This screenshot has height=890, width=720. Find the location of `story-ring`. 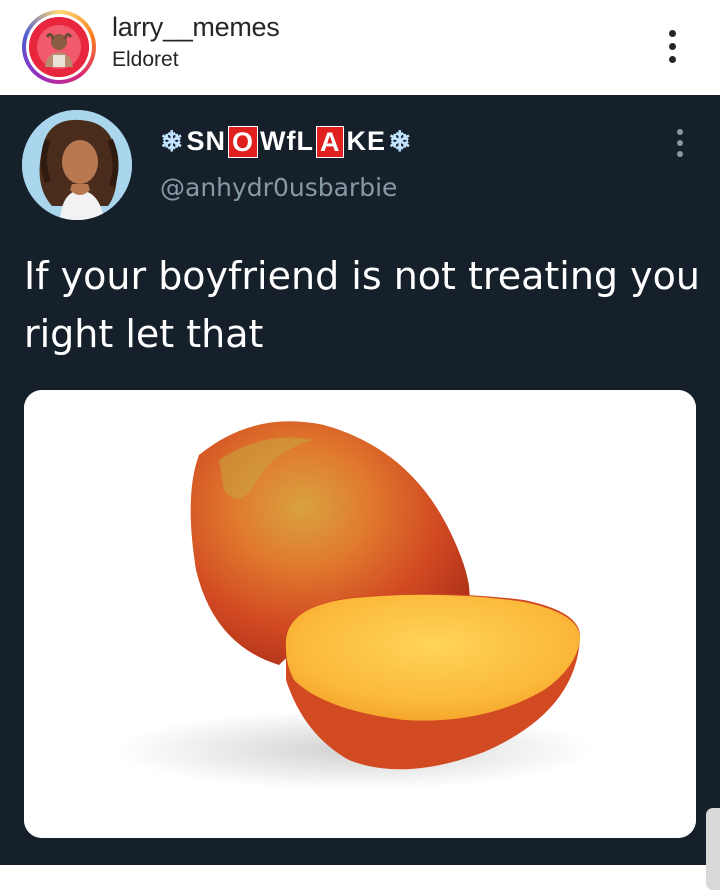

story-ring is located at coordinates (59, 47).